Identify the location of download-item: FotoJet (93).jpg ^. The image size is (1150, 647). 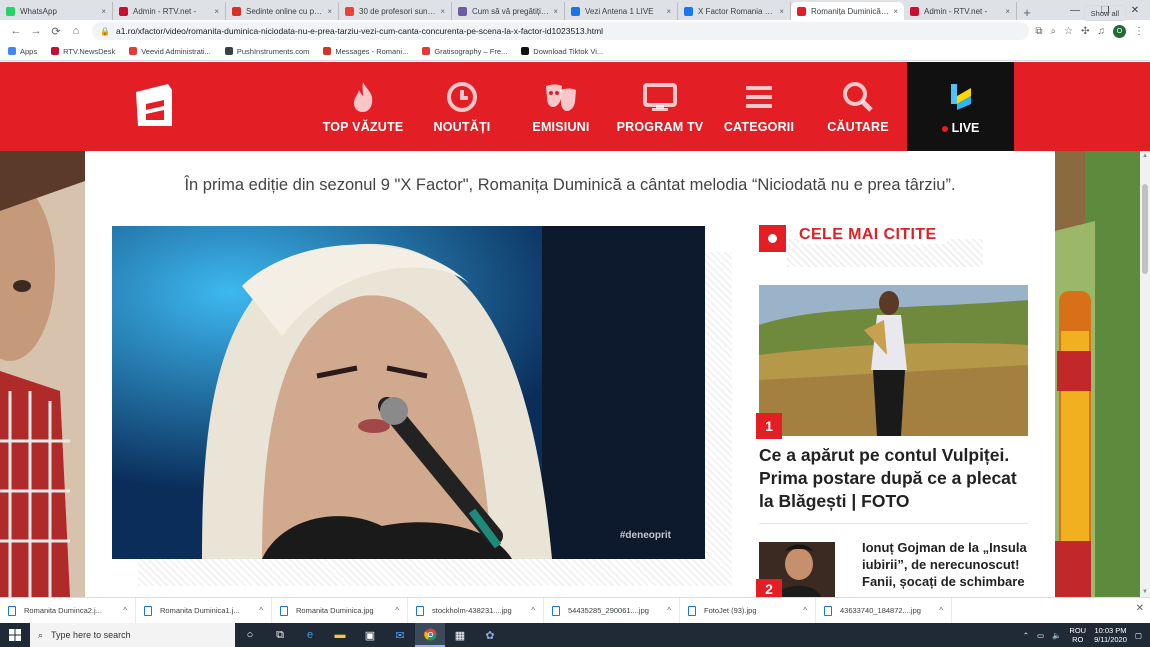
(748, 610).